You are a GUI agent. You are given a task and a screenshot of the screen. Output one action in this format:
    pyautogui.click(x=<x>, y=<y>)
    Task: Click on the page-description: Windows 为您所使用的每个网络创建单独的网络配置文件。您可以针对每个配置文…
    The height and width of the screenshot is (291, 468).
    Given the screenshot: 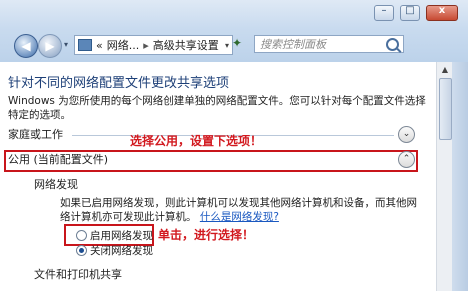 What is the action you would take?
    pyautogui.click(x=217, y=108)
    